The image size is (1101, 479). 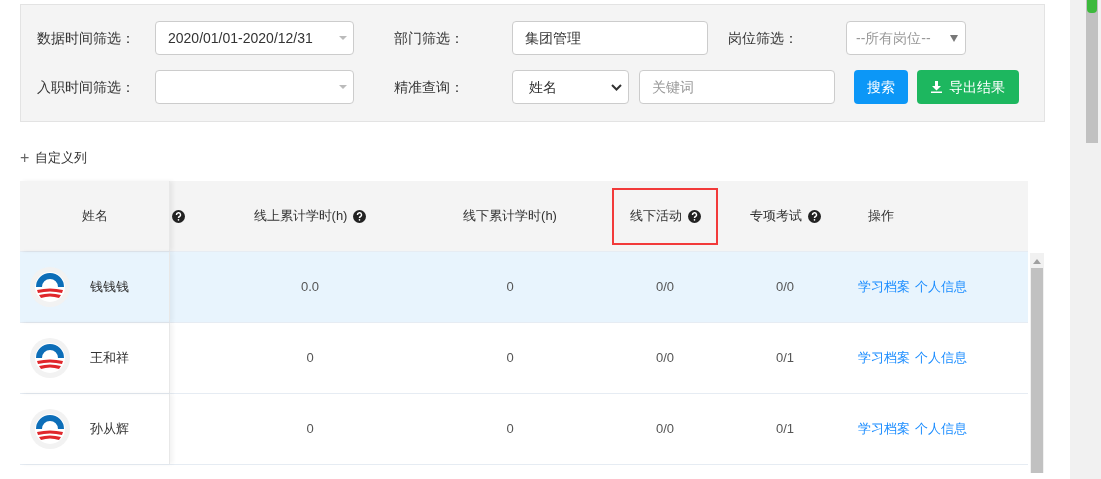 What do you see at coordinates (510, 216) in the screenshot?
I see `column-header: 线下累计学时(h)` at bounding box center [510, 216].